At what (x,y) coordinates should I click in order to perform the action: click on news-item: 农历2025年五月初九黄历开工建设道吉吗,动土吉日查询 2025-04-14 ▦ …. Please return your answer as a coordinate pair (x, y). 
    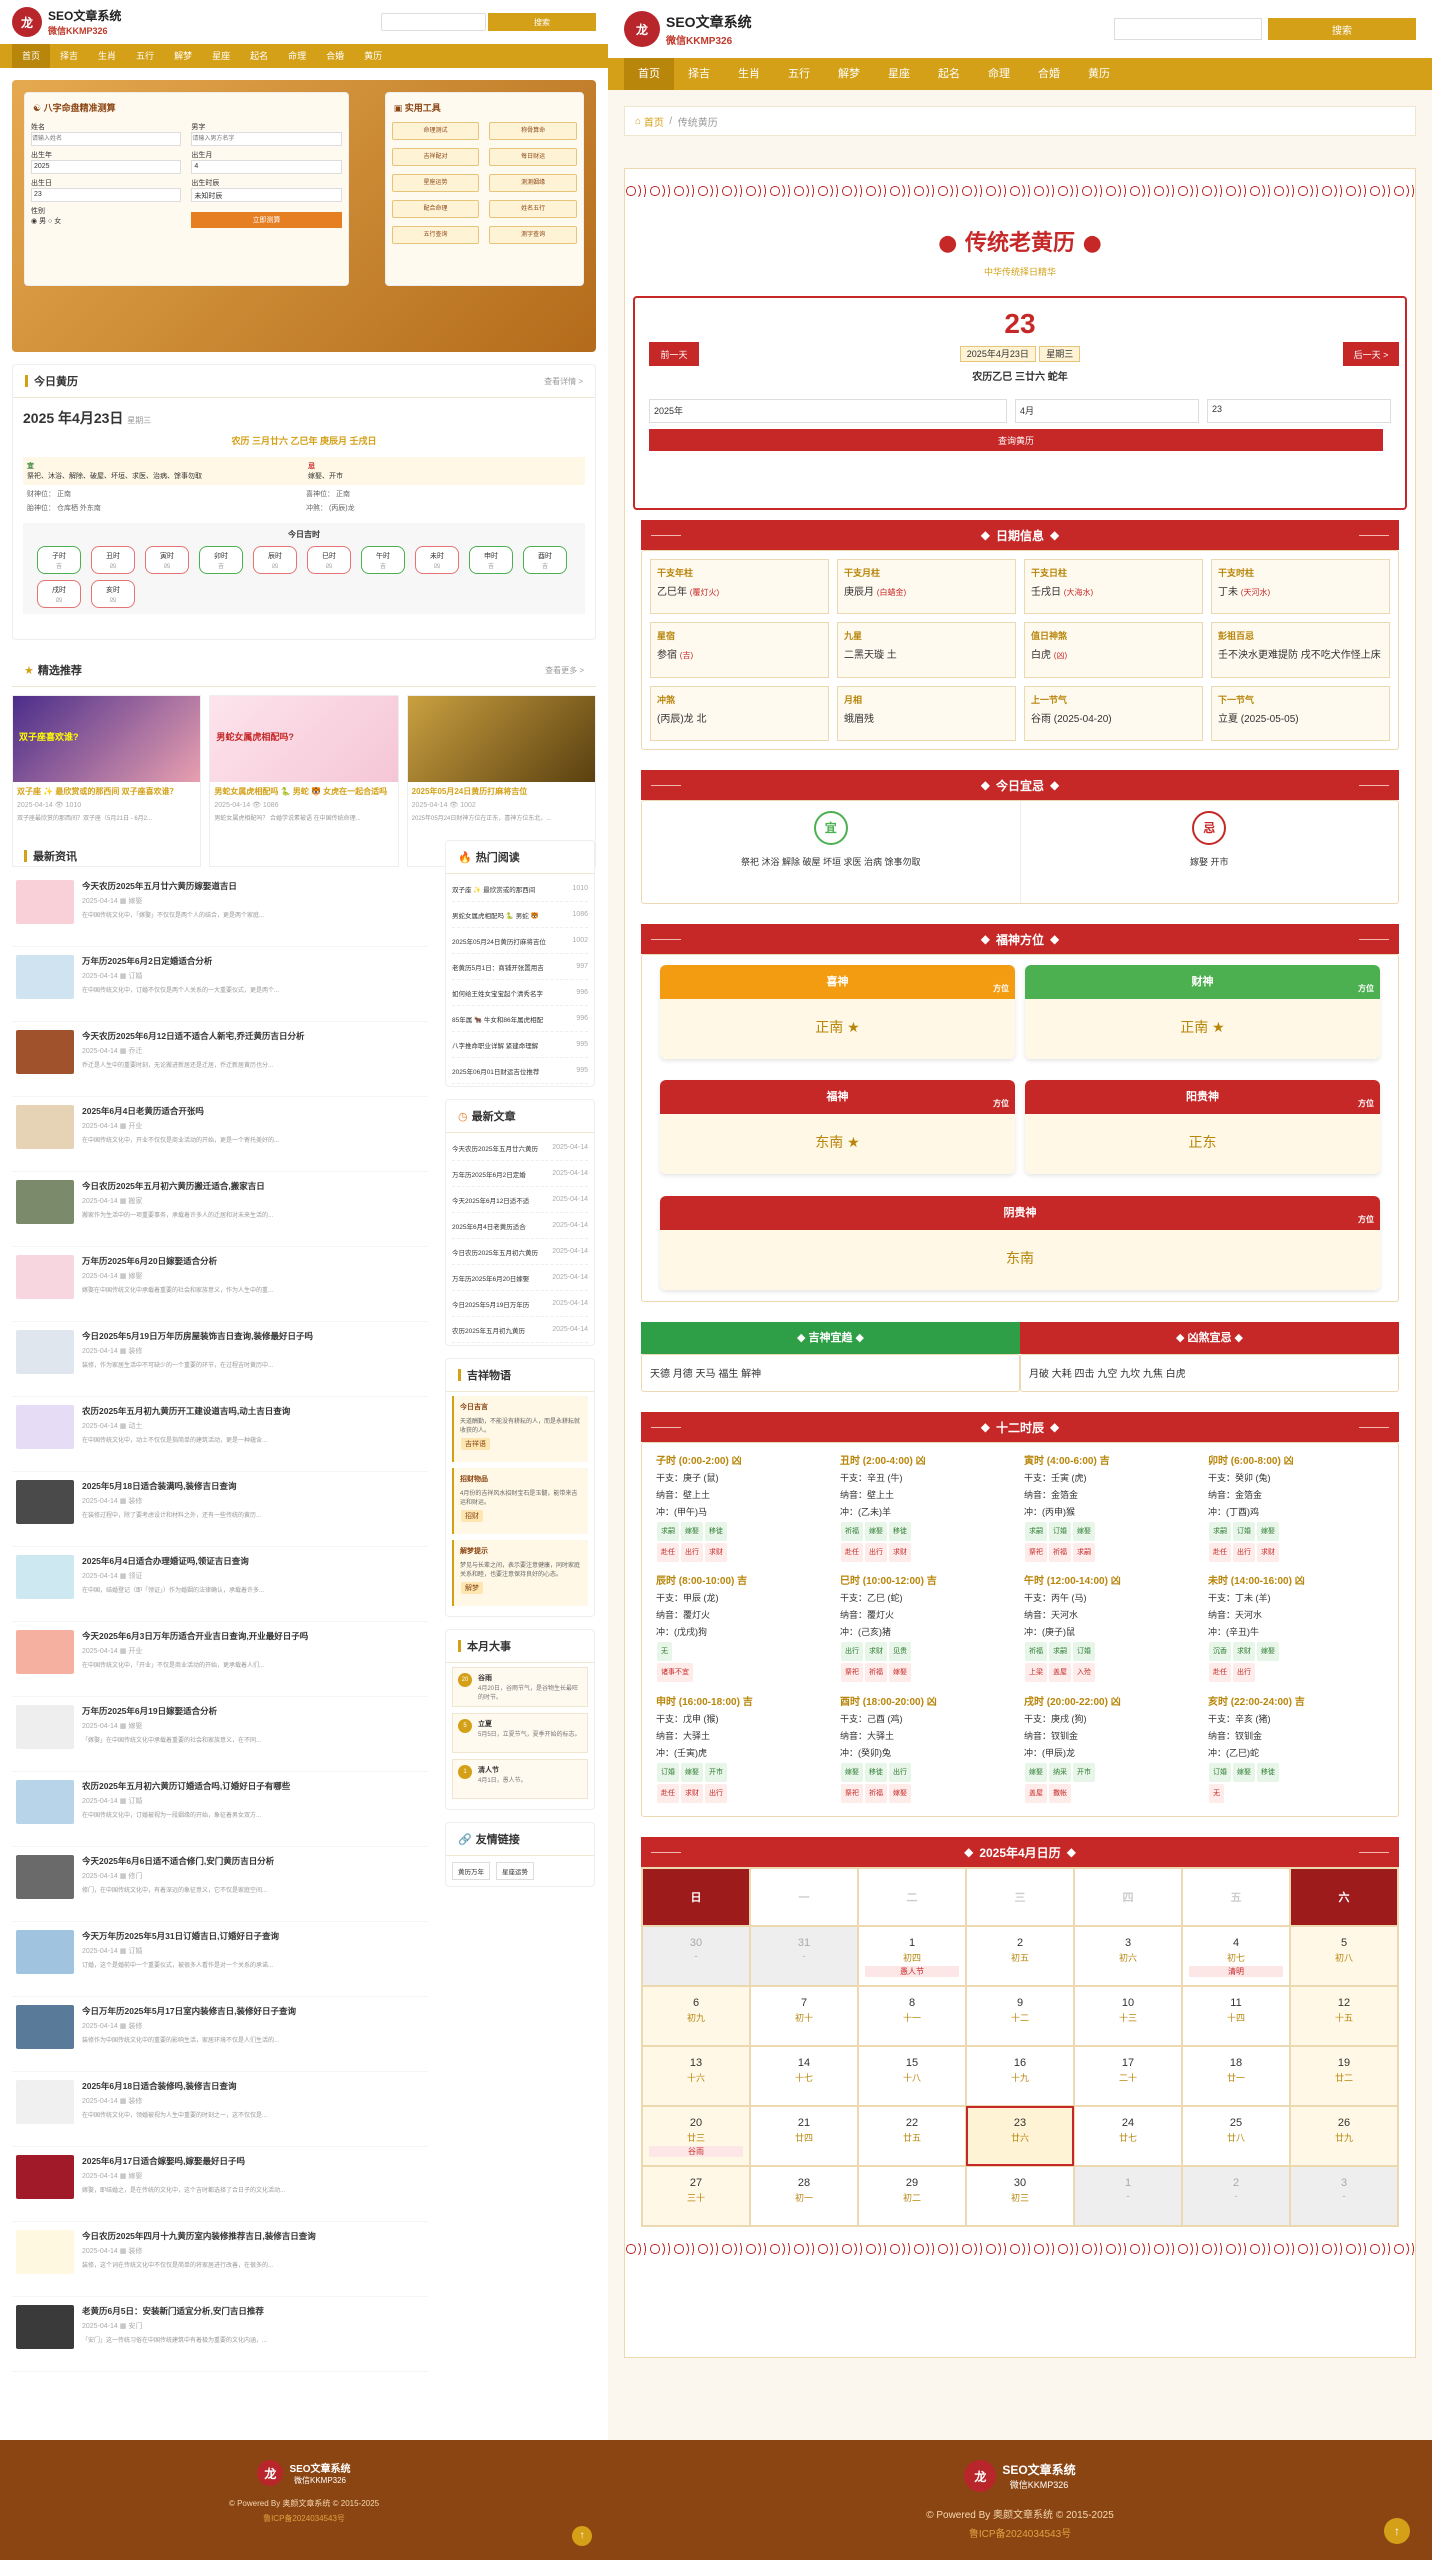
    Looking at the image, I should click on (220, 1434).